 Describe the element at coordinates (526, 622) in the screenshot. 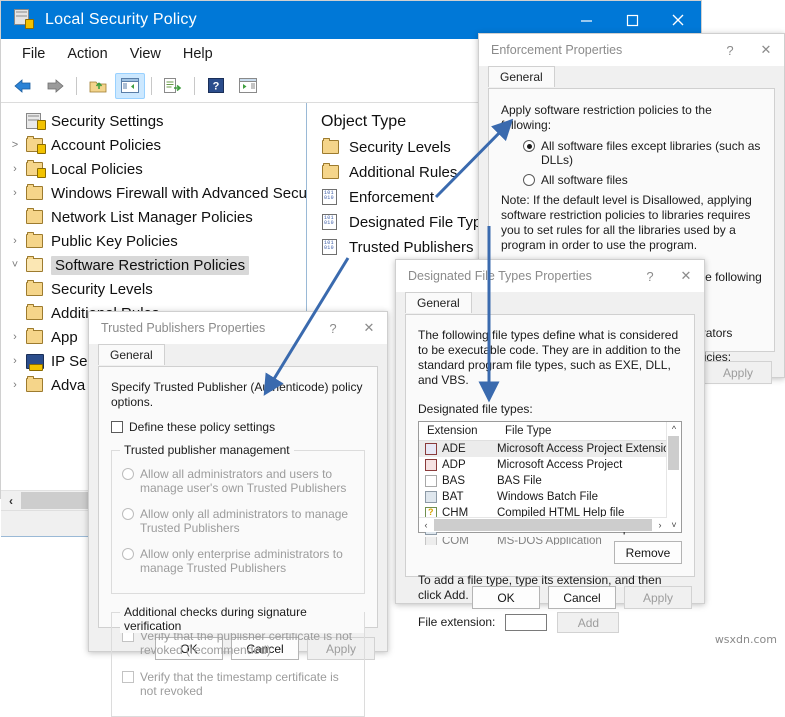

I see `file-extension-input` at that location.